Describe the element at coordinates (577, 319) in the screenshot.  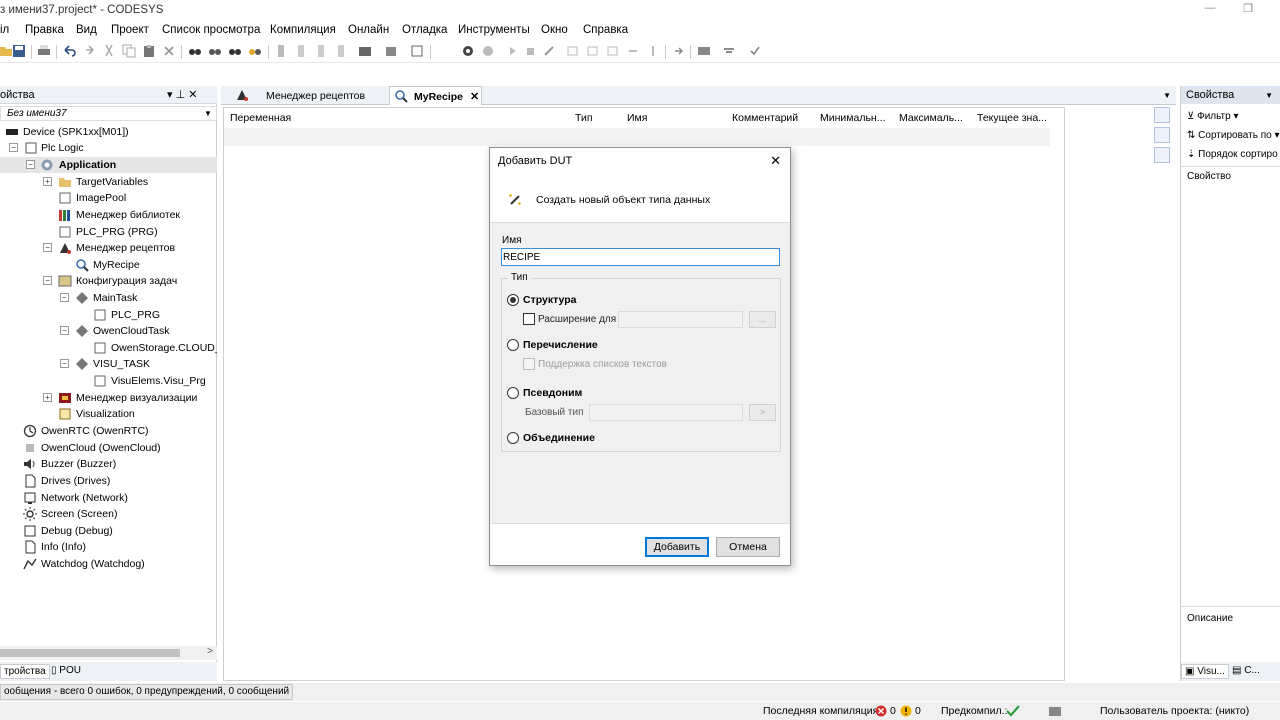
I see `extends-label: Расширение для` at that location.